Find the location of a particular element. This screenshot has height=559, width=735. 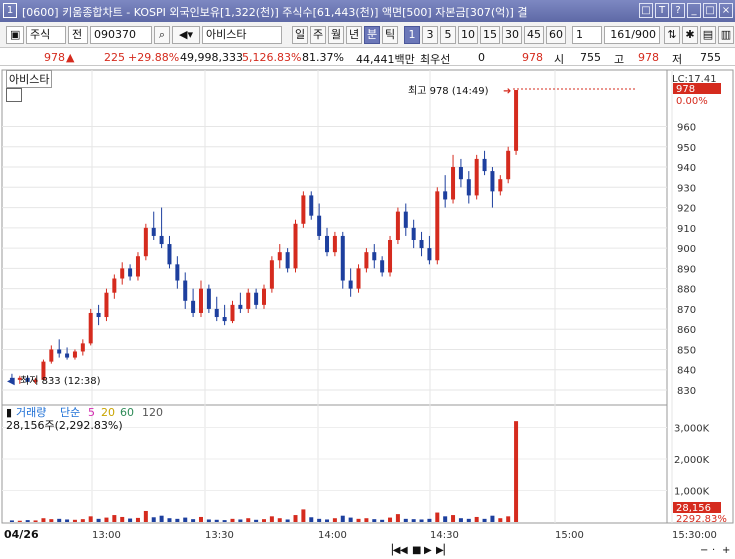

open-label: 시 is located at coordinates (559, 59).